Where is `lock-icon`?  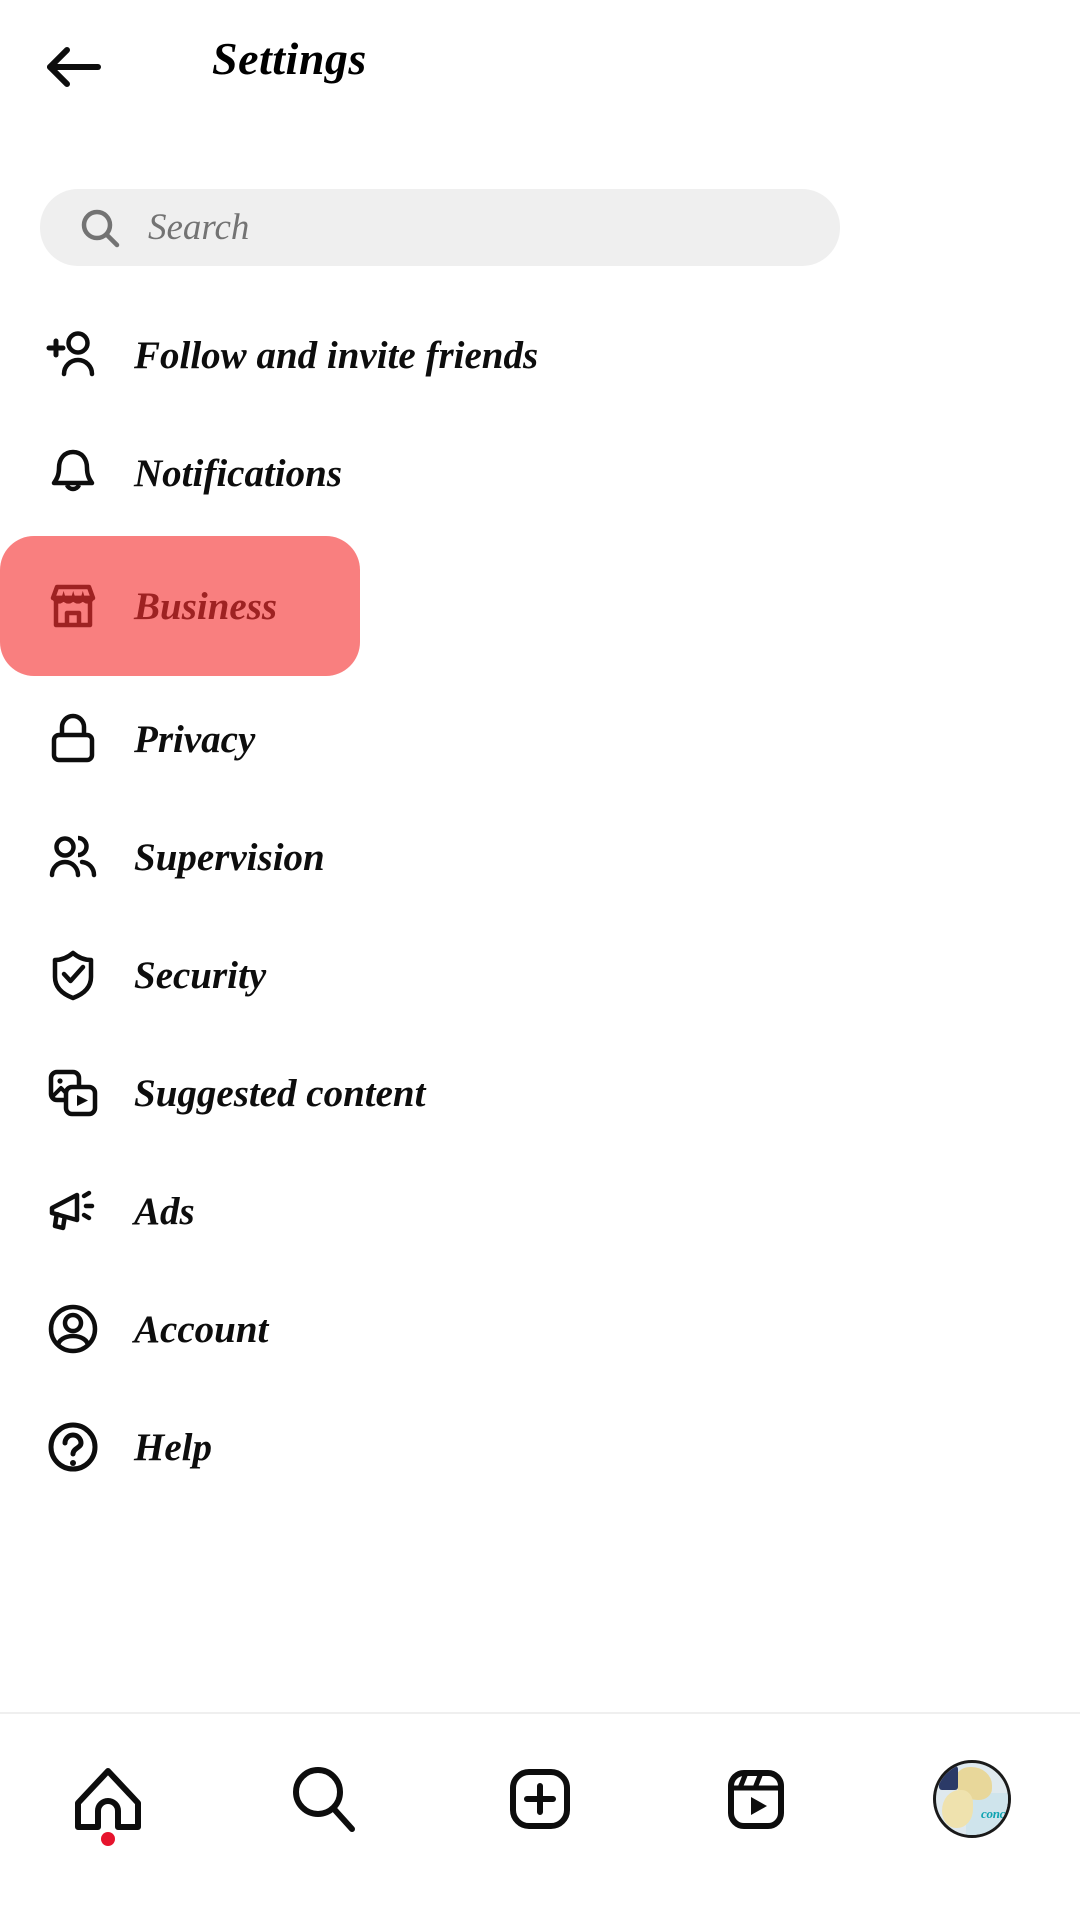
lock-icon is located at coordinates (73, 739).